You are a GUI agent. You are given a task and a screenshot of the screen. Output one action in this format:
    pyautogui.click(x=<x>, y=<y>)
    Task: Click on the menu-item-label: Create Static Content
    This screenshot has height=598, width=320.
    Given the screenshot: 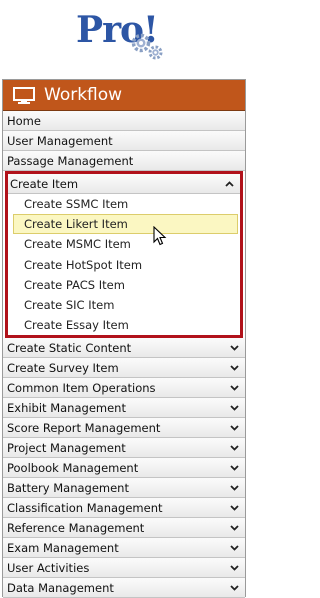 What is the action you would take?
    pyautogui.click(x=69, y=347)
    